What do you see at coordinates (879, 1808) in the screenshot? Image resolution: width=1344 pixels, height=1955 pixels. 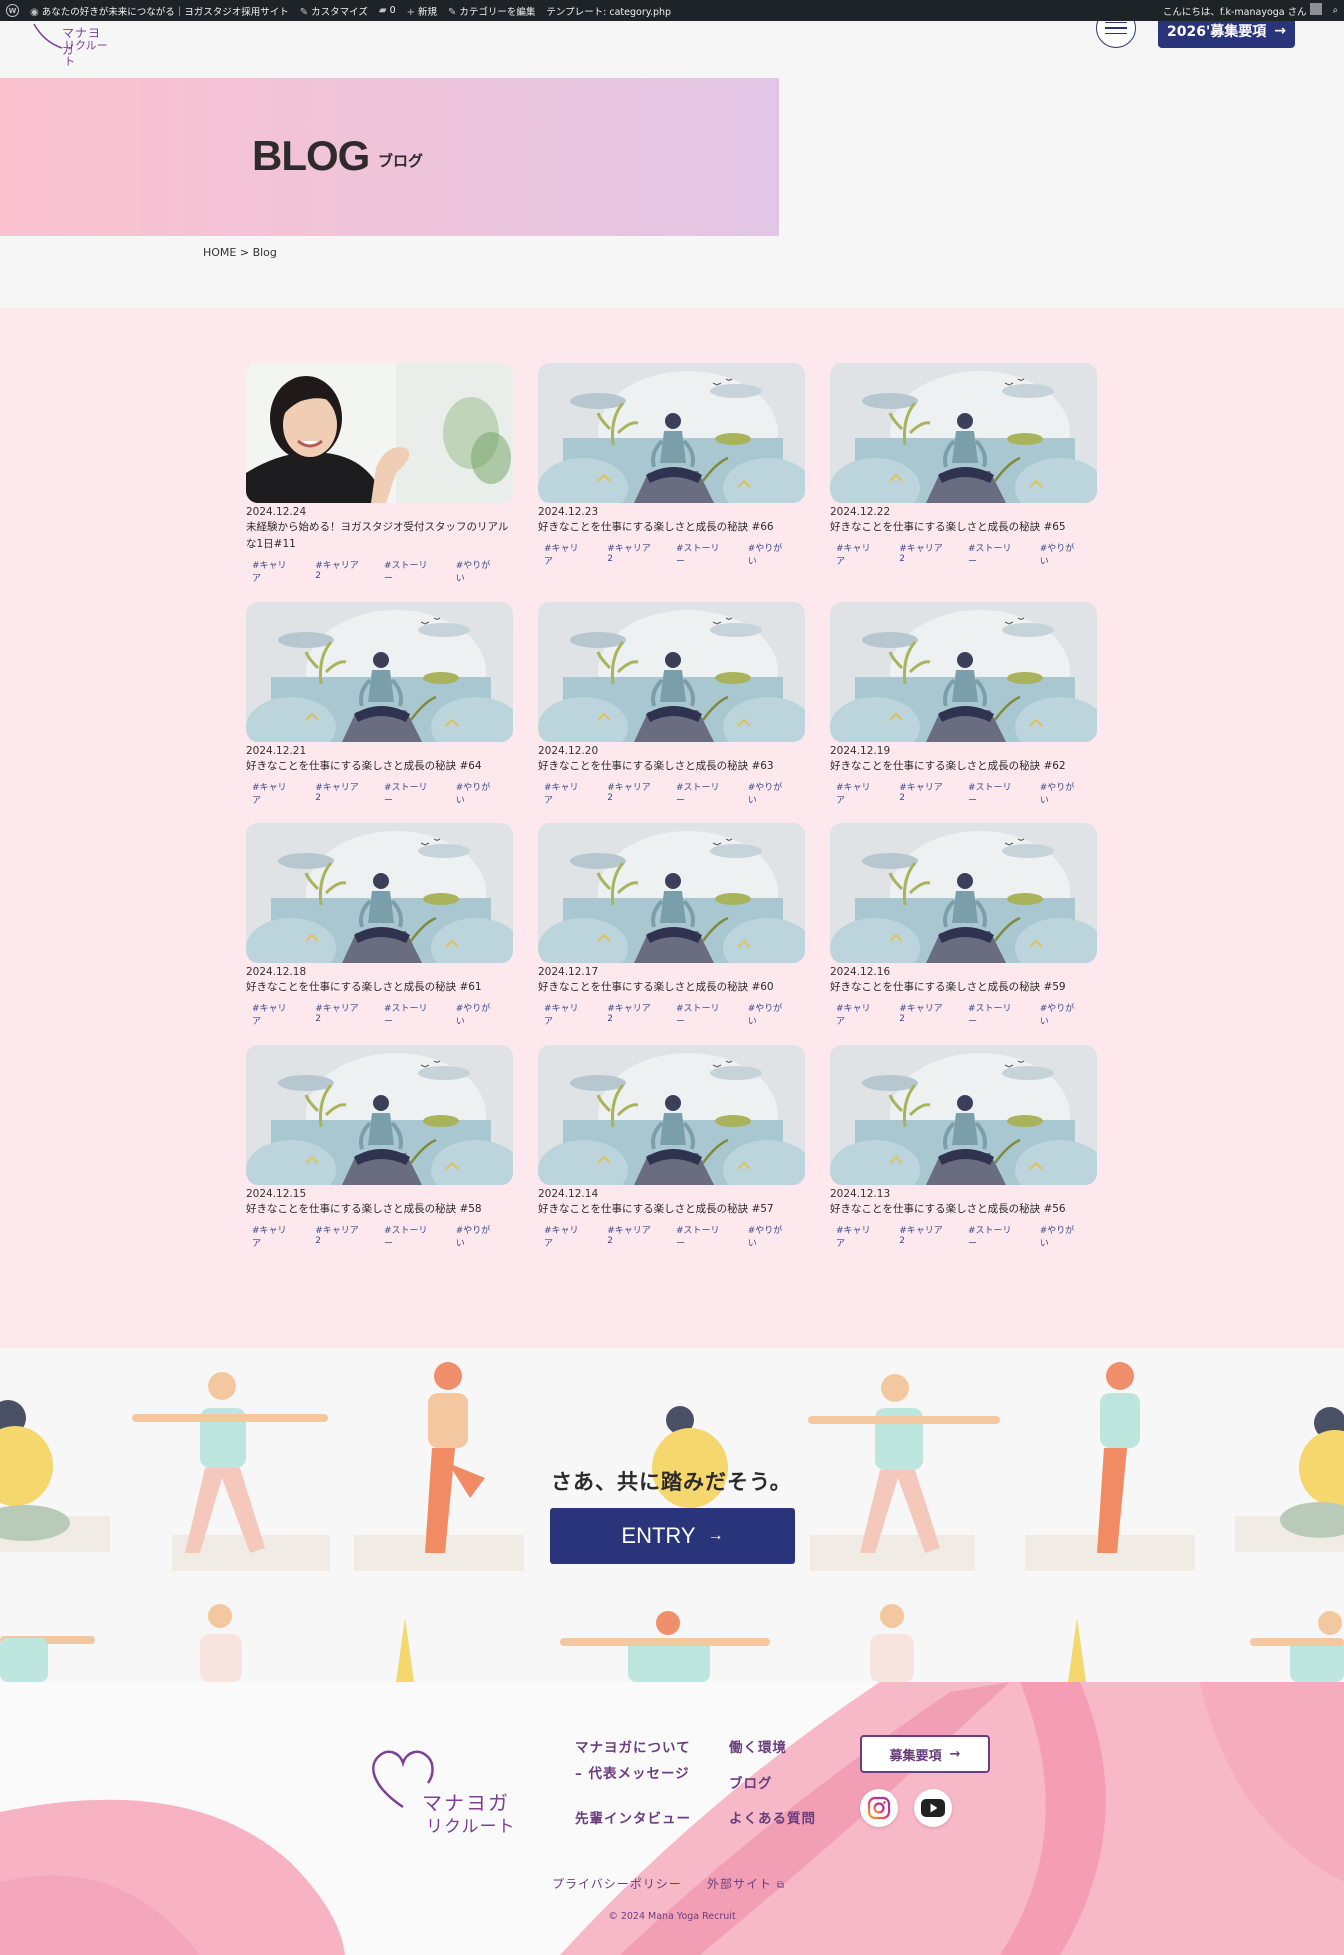 I see `instagram-icon` at bounding box center [879, 1808].